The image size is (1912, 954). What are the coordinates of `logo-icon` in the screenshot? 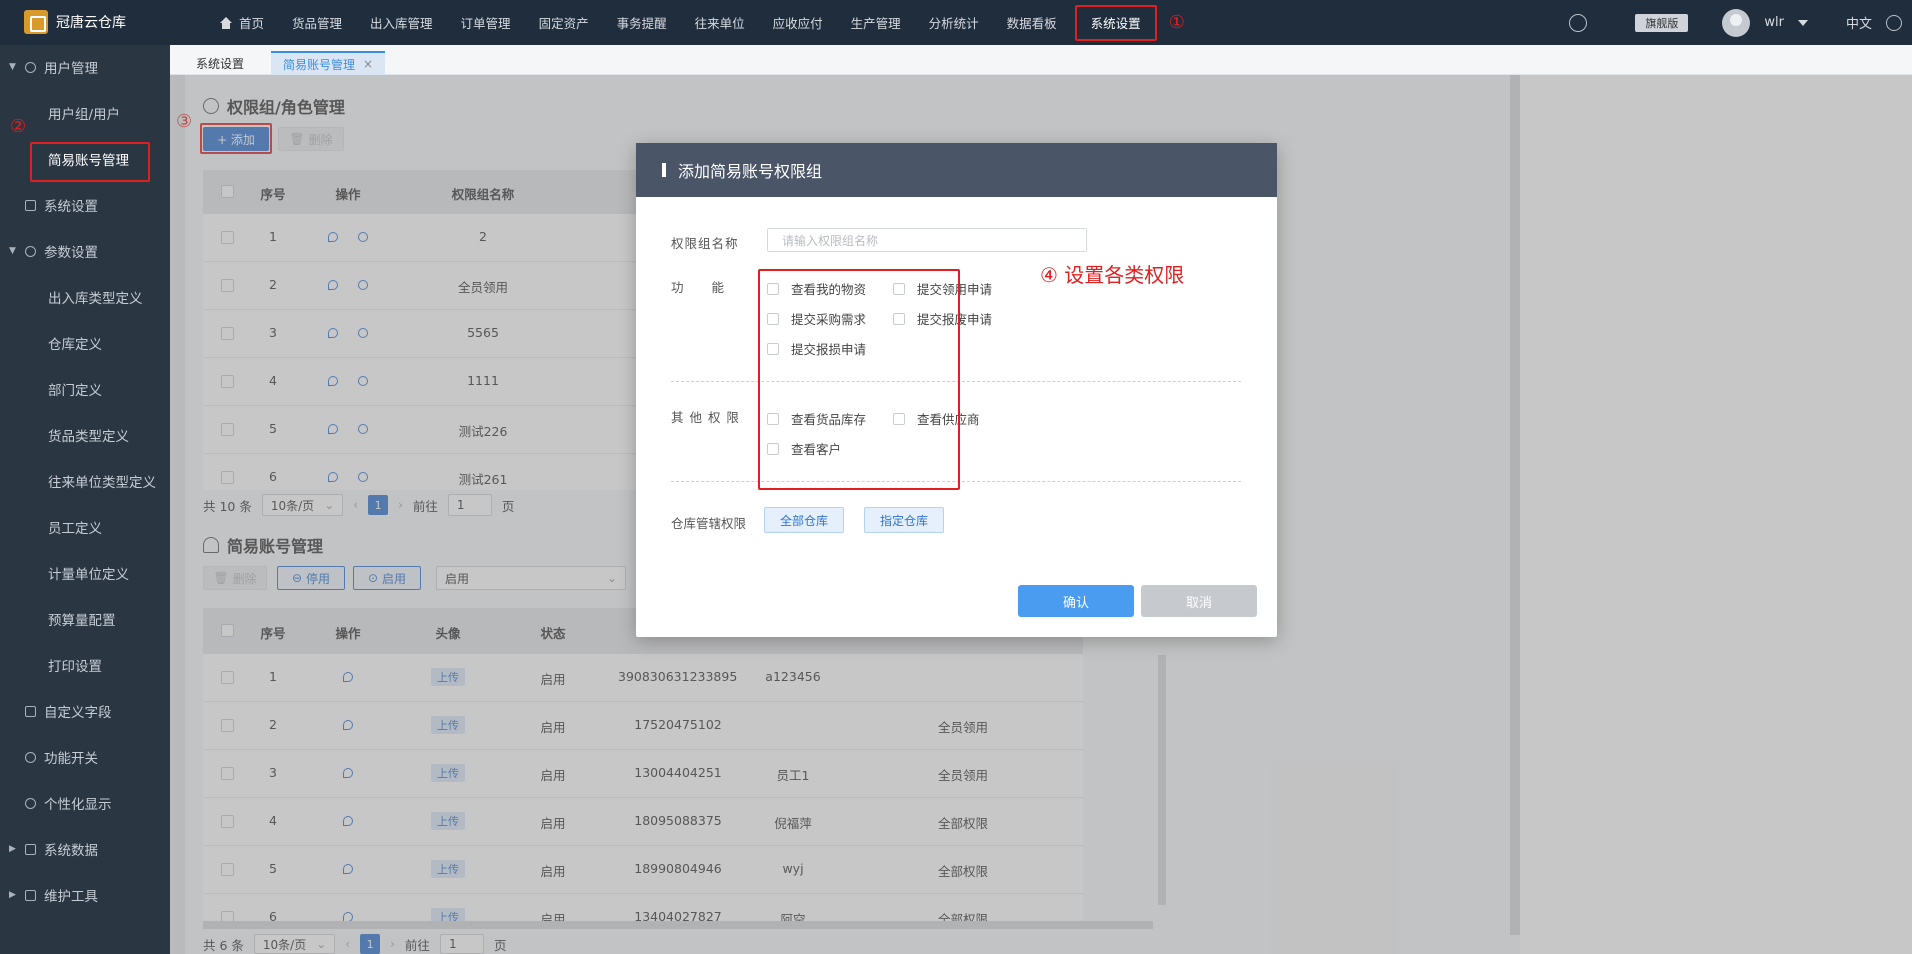 It's located at (36, 22).